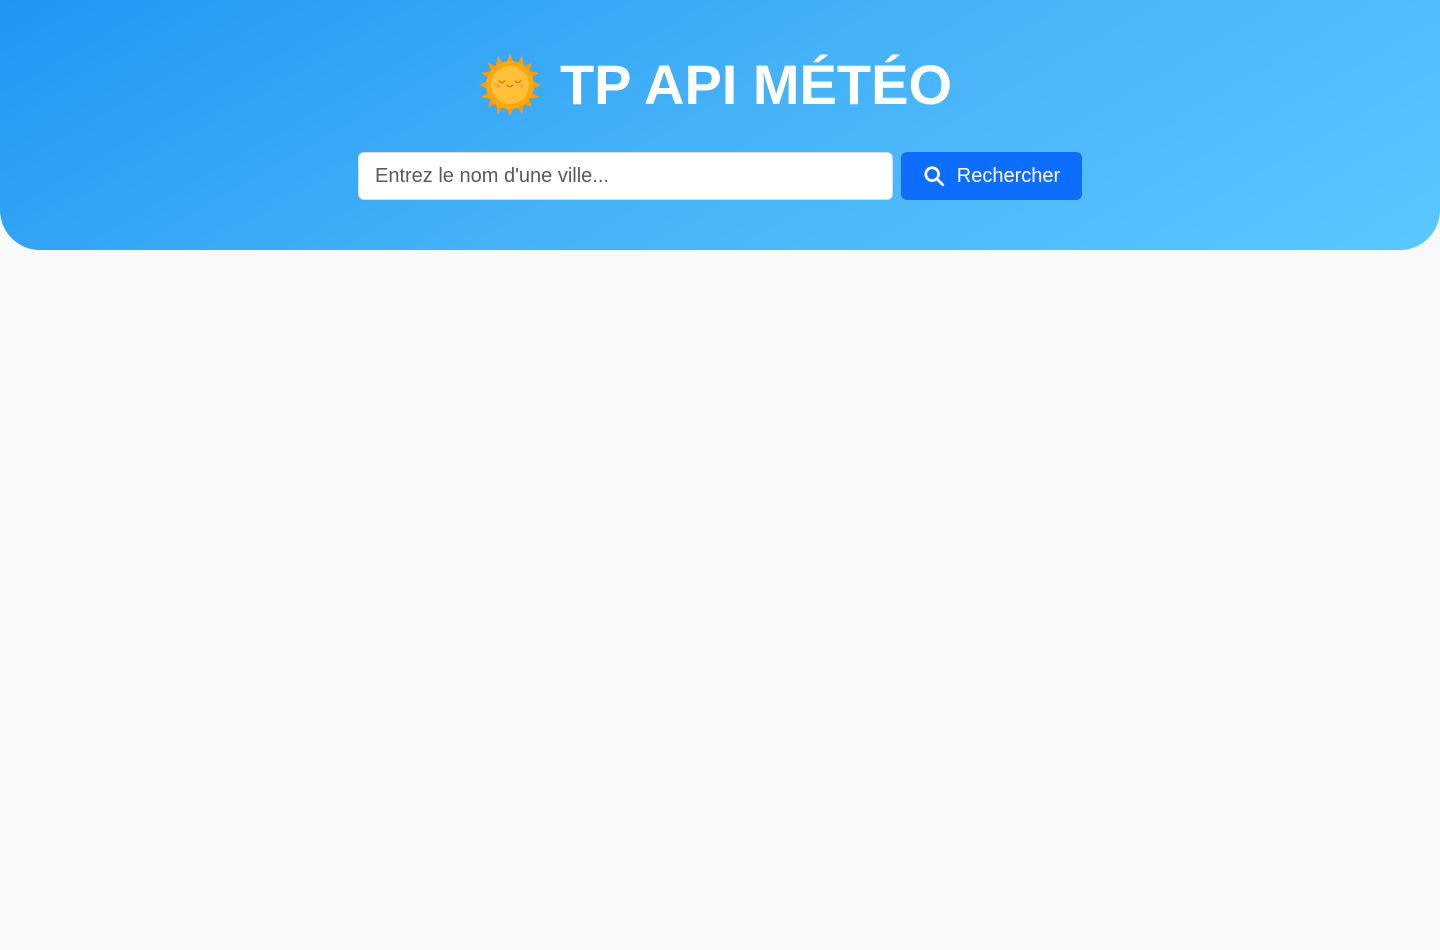  I want to click on search-icon, so click(934, 176).